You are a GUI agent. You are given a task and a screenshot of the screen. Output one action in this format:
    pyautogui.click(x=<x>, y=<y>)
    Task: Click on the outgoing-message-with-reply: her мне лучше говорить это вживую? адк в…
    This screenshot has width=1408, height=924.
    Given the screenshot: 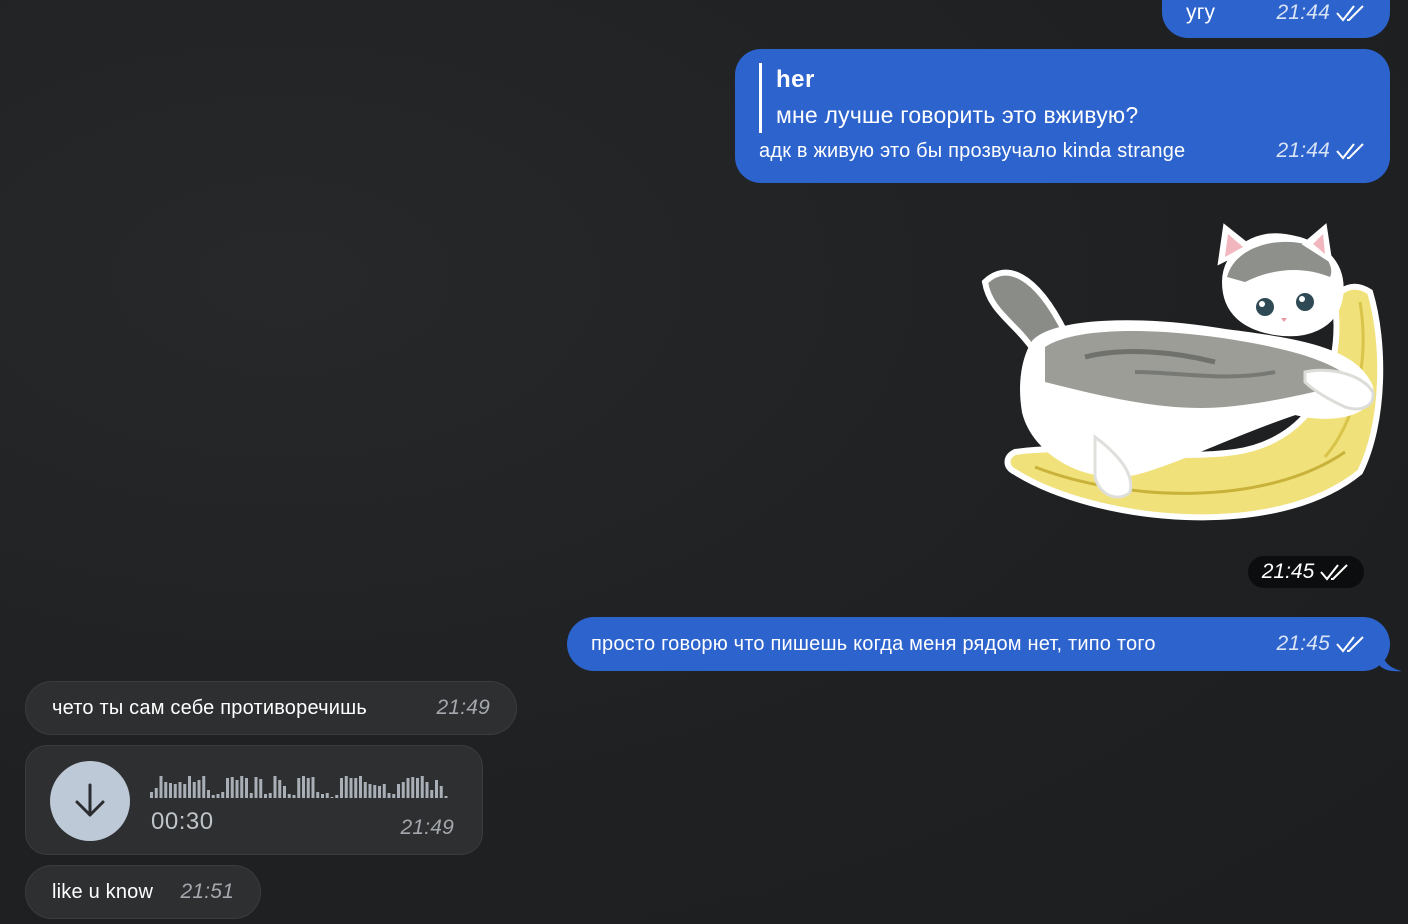 What is the action you would take?
    pyautogui.click(x=1062, y=116)
    